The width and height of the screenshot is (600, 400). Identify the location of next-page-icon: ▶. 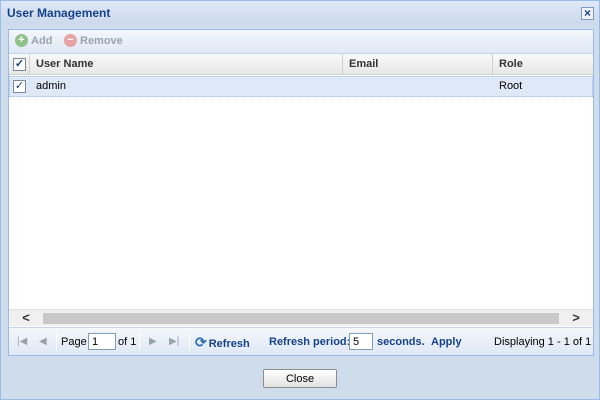
(153, 341).